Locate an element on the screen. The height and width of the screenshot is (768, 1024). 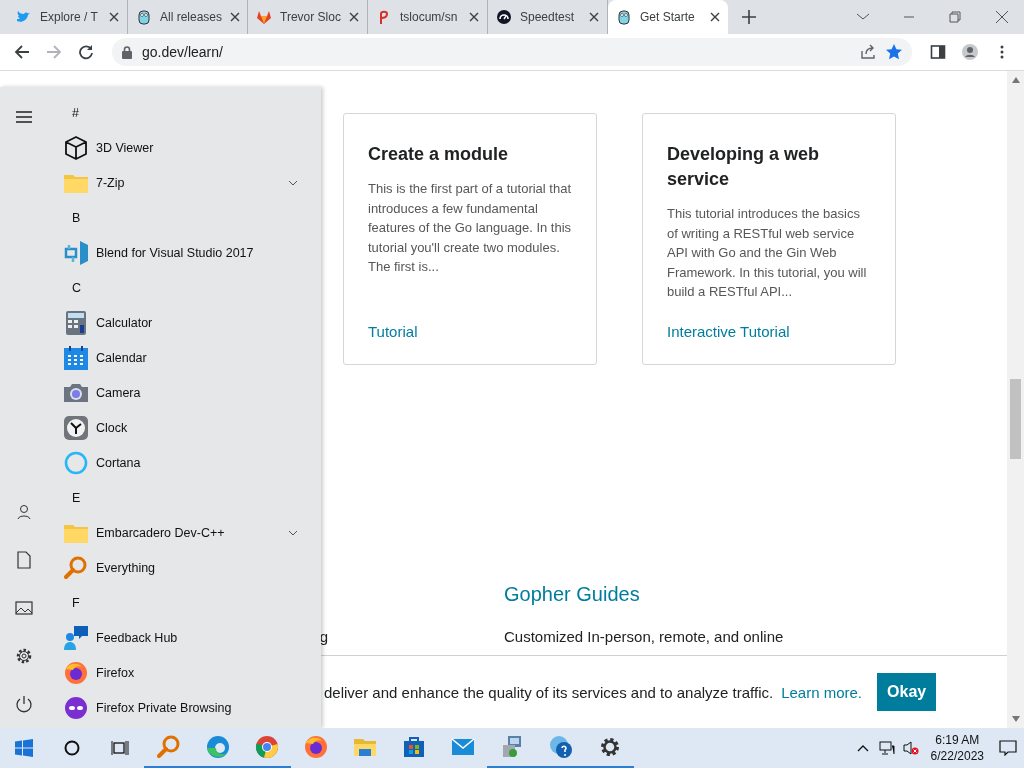
scroll-down-icon is located at coordinates (1015, 719).